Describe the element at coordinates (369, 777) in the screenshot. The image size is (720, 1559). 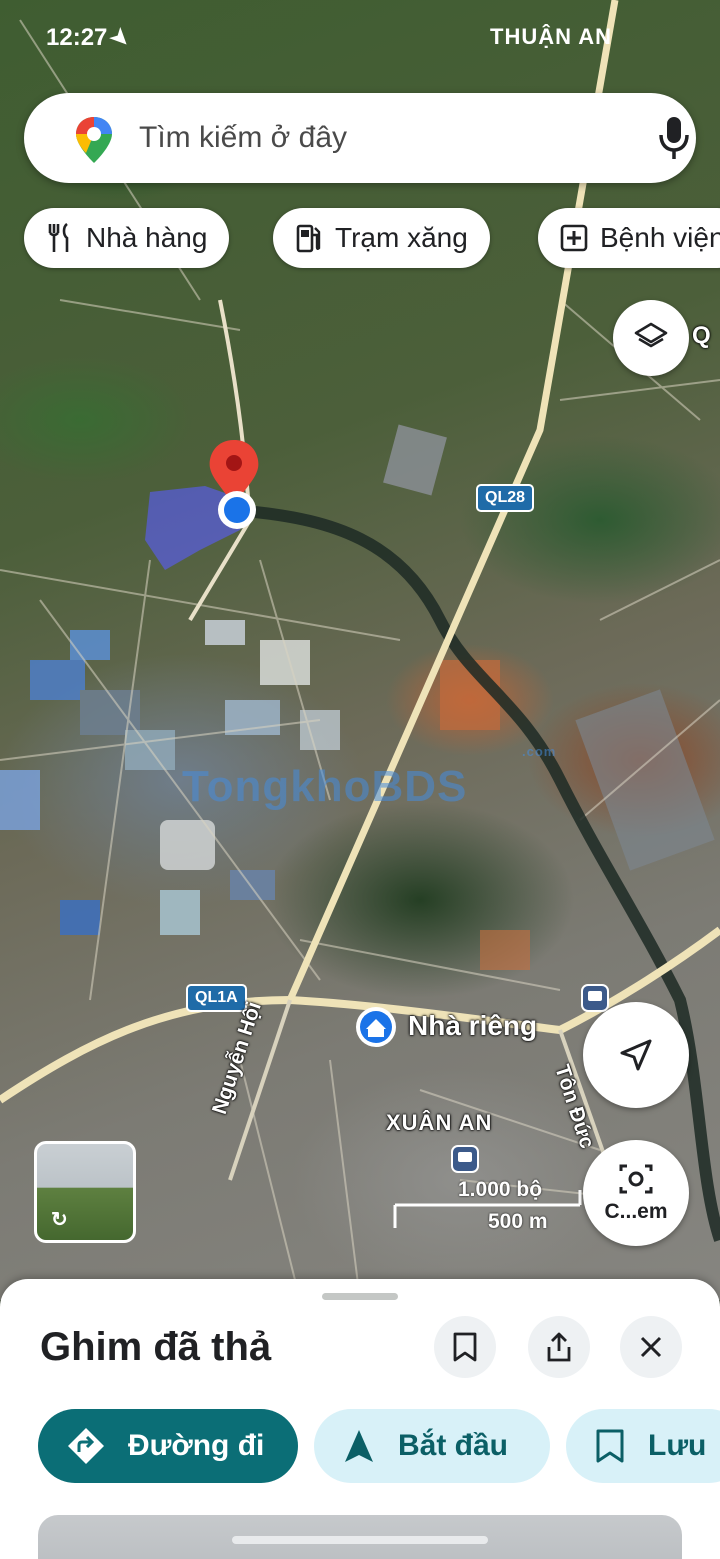
I see `watermark: TongkhoBDS .com` at that location.